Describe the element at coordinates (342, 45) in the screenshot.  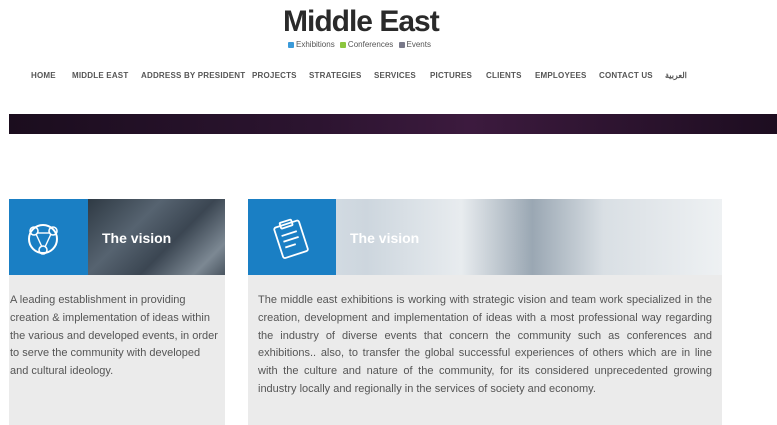
I see `tag-dot-conferences` at that location.